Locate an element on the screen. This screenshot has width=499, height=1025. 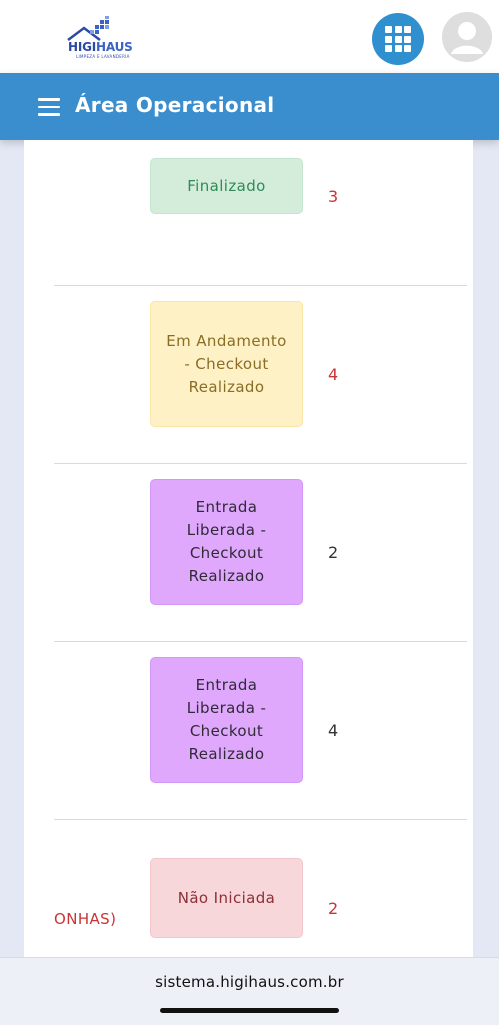
top-header: HIGIHAUS LIMPEZA E LAVANDERIA is located at coordinates (249, 36).